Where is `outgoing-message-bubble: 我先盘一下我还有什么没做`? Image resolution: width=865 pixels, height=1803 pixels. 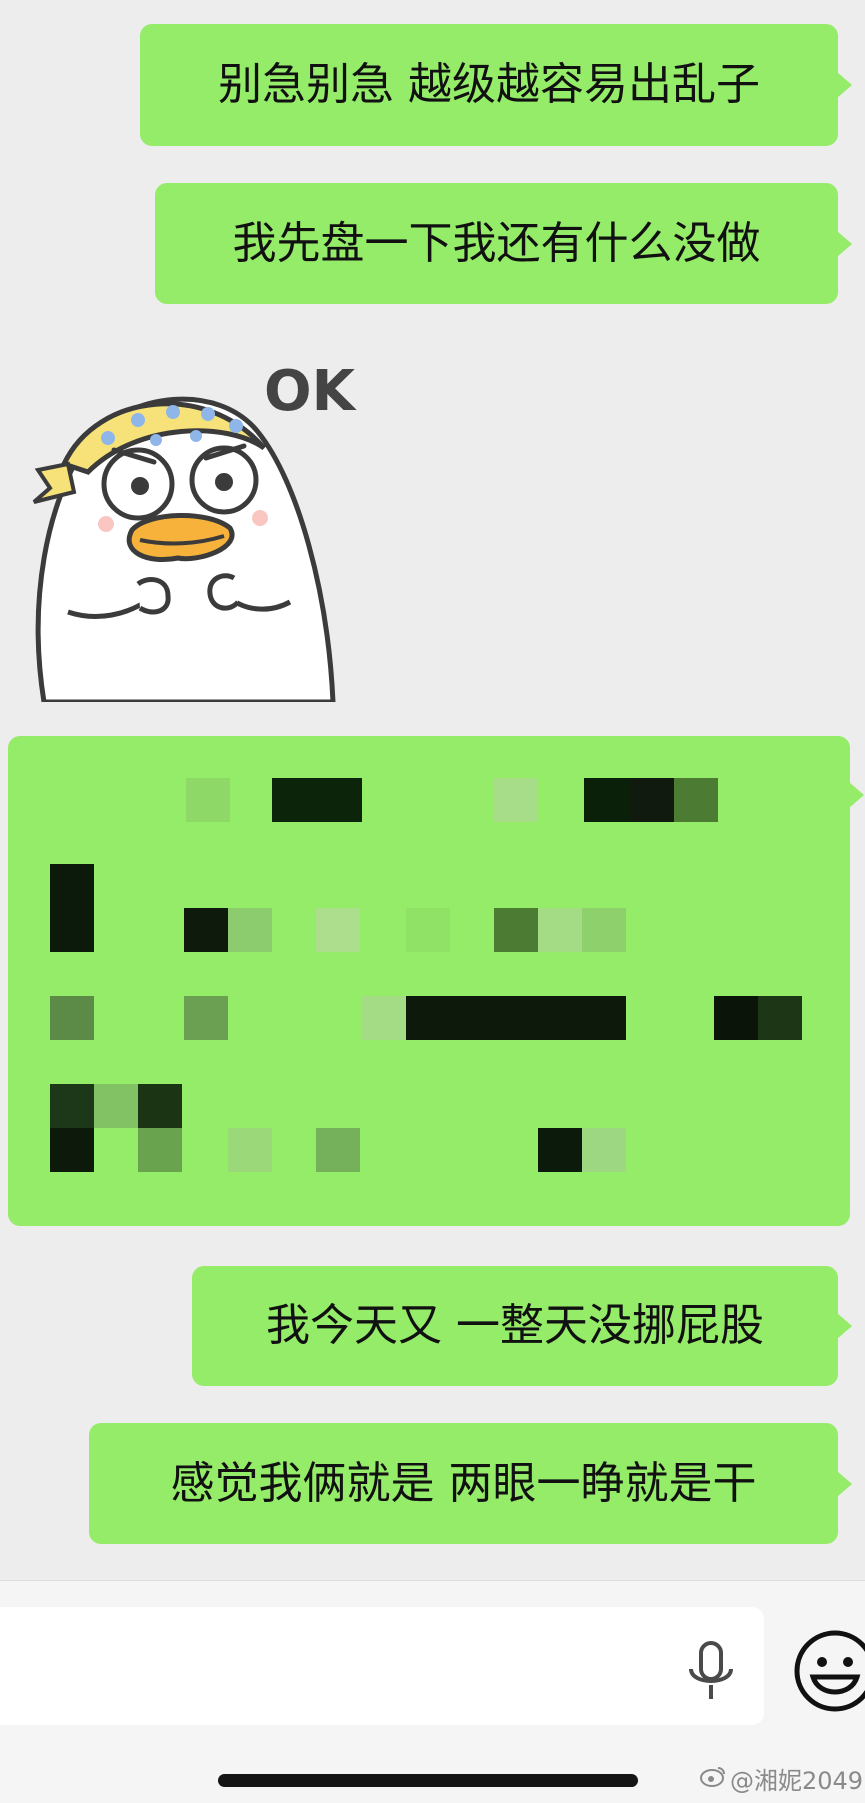 outgoing-message-bubble: 我先盘一下我还有什么没做 is located at coordinates (503, 243).